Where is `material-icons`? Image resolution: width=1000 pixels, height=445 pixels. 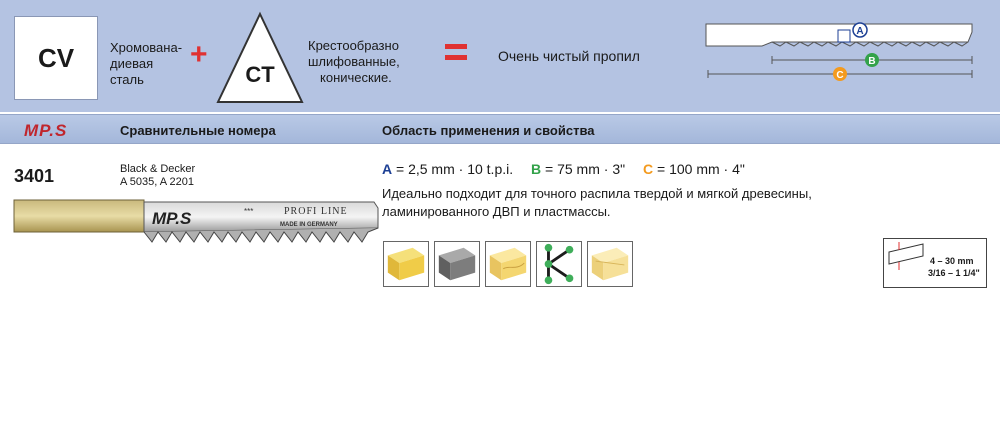
material-icons is located at coordinates (508, 264).